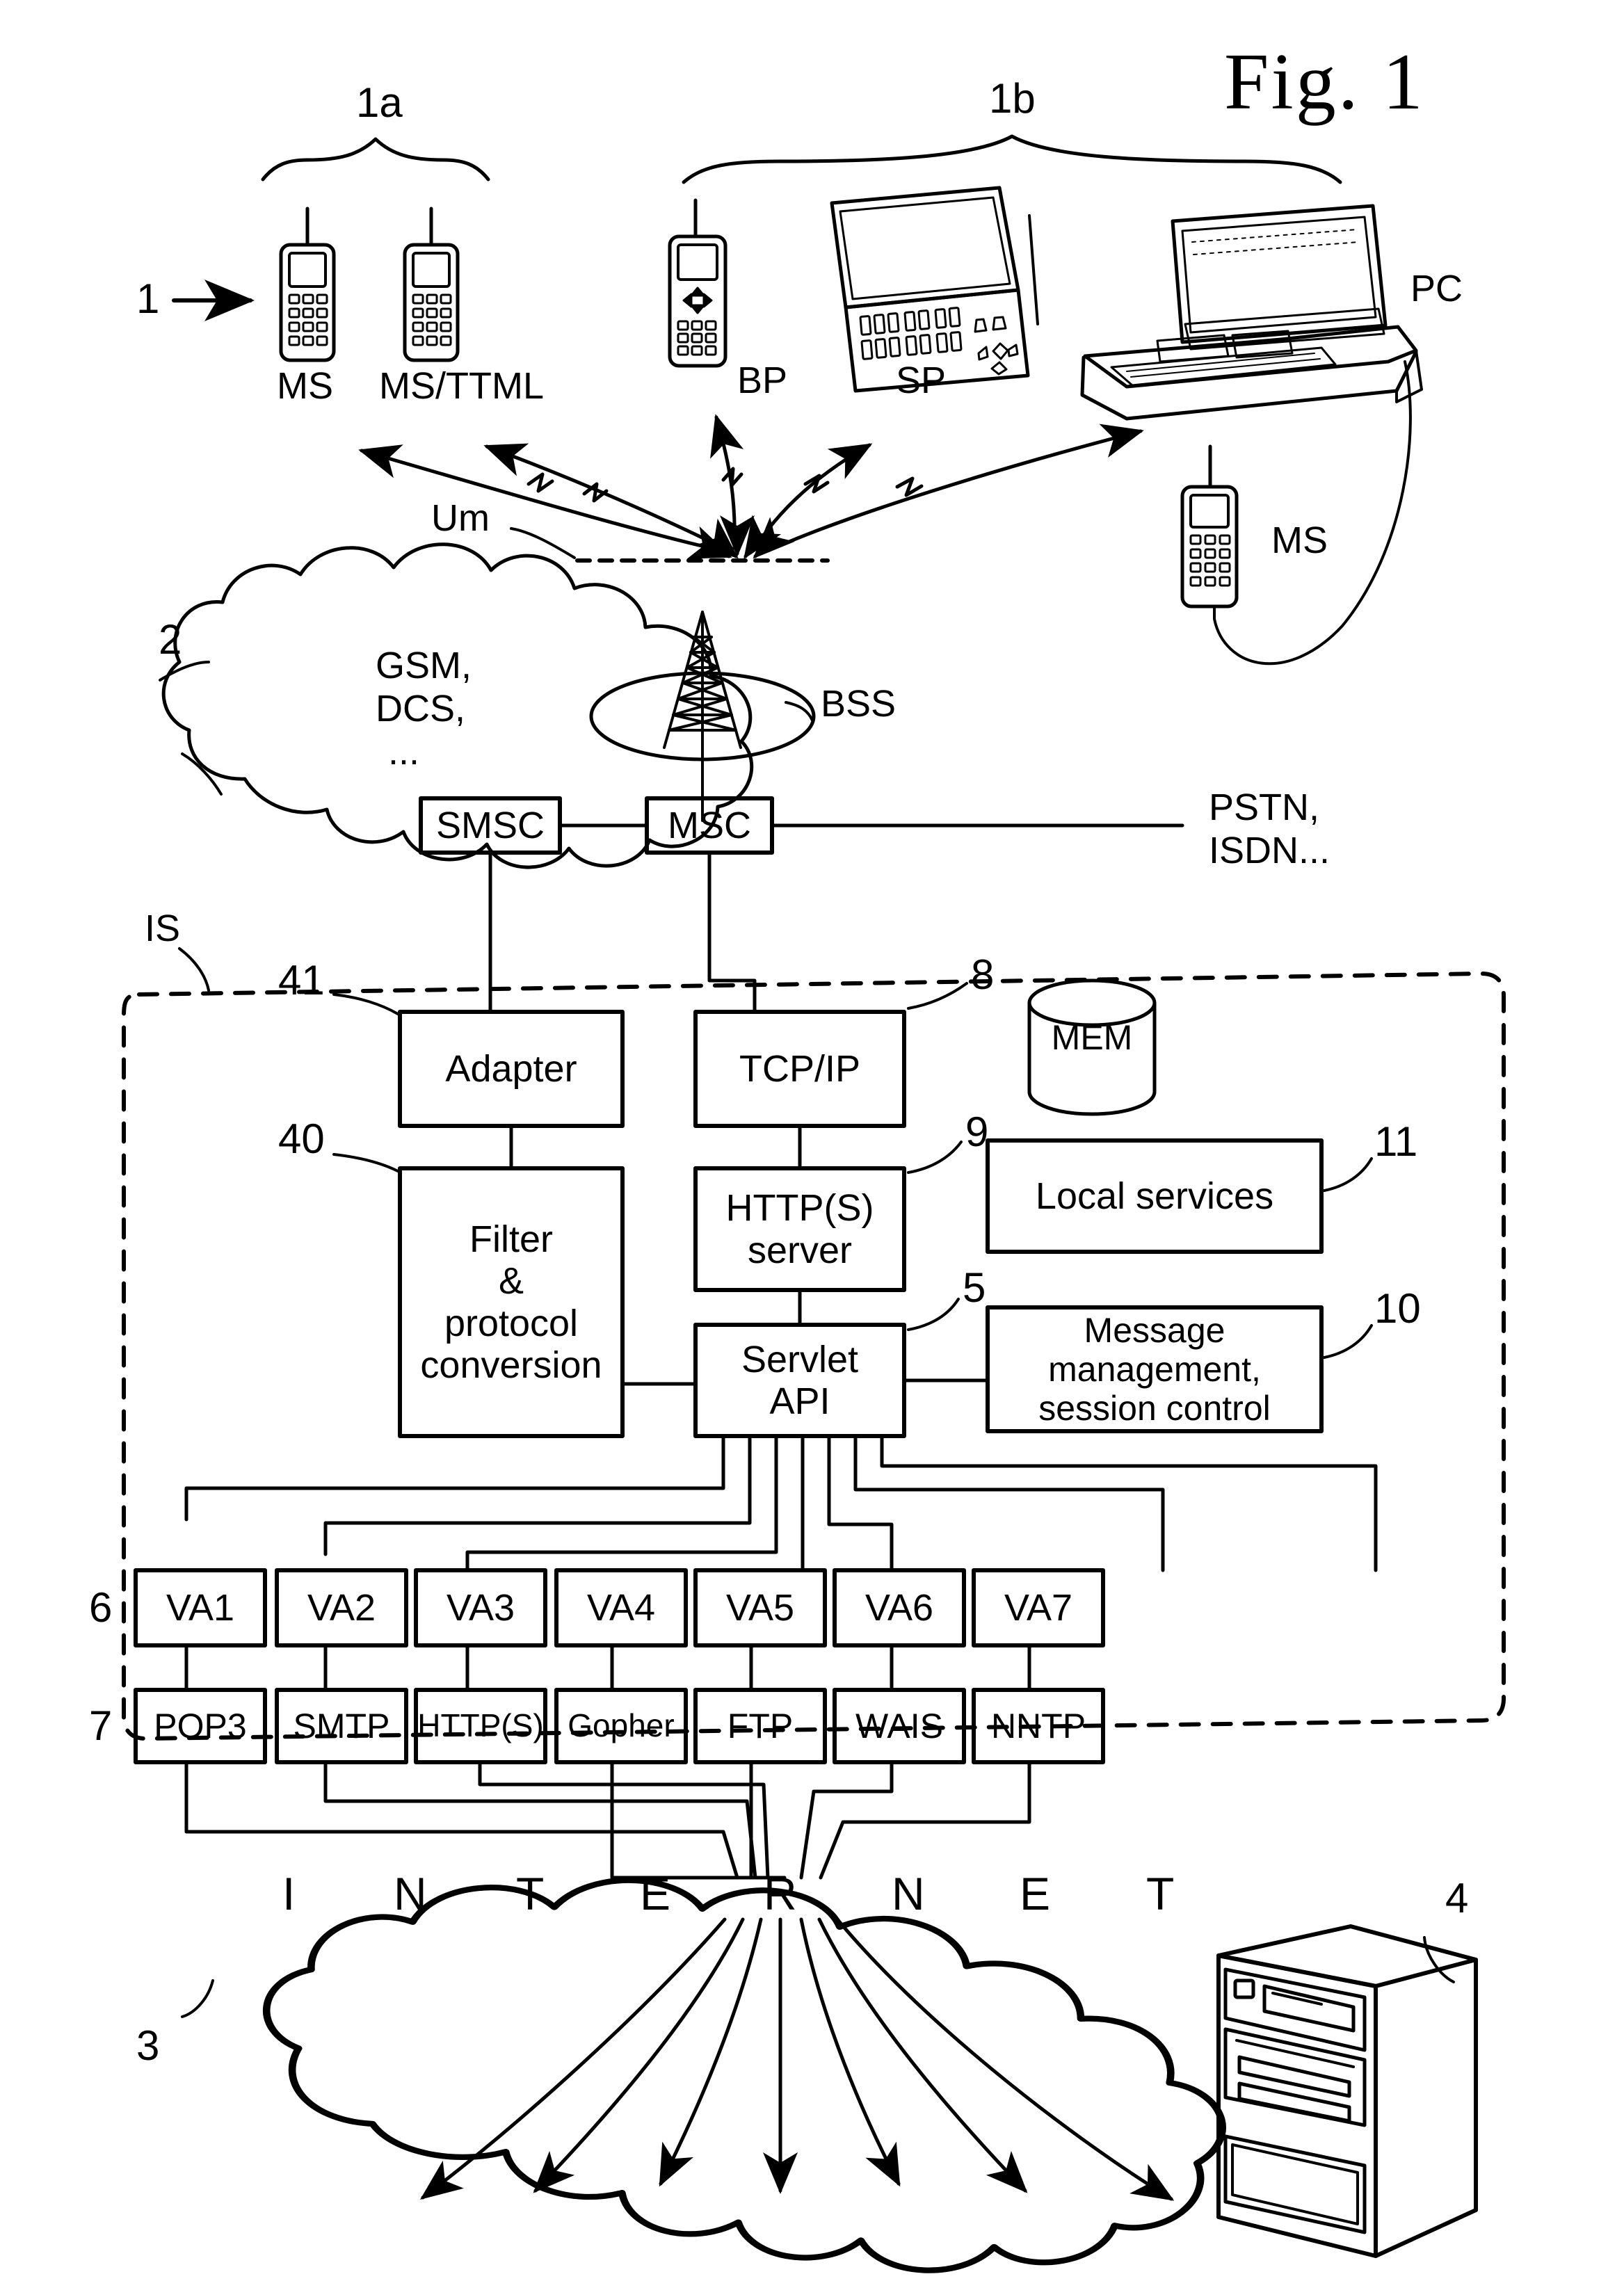  What do you see at coordinates (1397, 1308) in the screenshot?
I see `reference-numeral-10: 10` at bounding box center [1397, 1308].